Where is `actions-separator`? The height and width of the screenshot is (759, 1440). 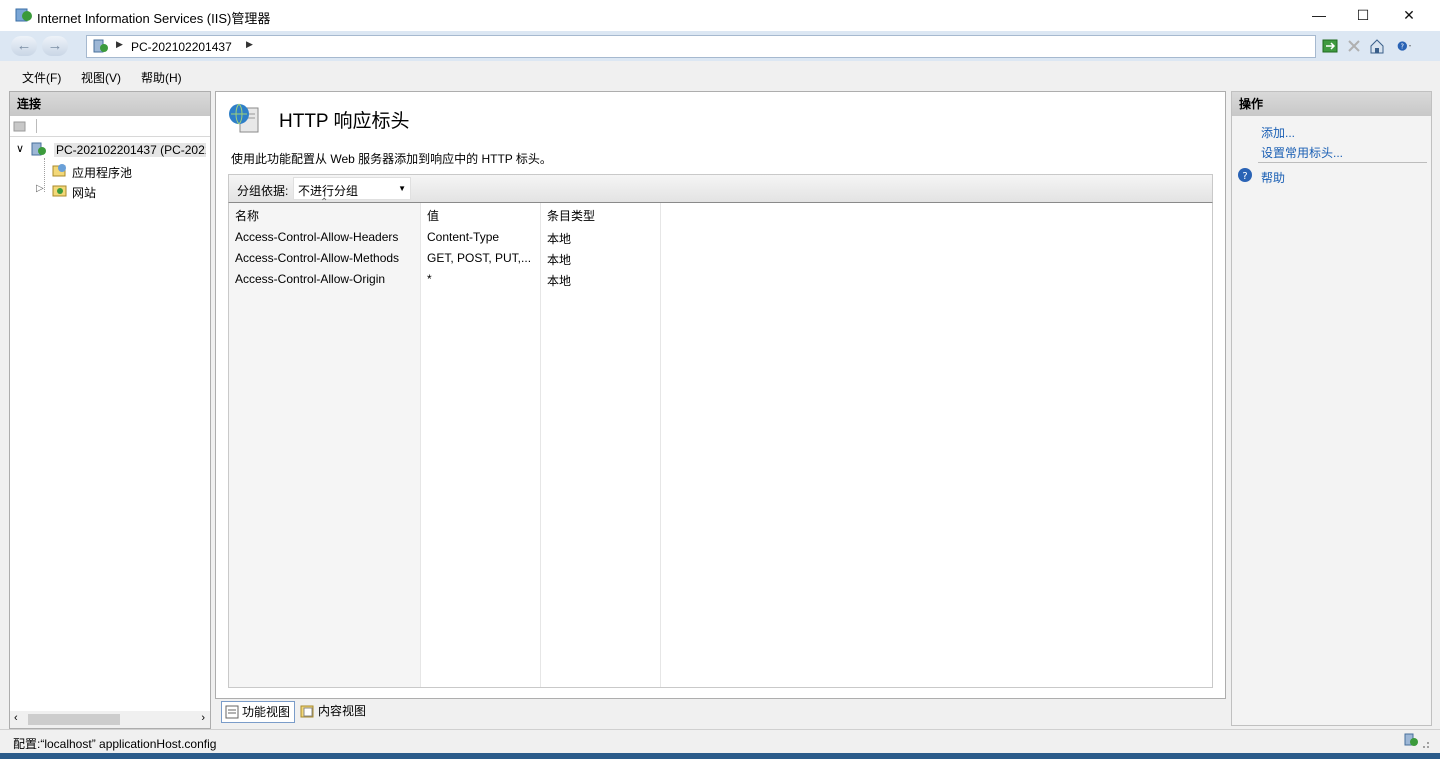
actions-separator is located at coordinates (1342, 162).